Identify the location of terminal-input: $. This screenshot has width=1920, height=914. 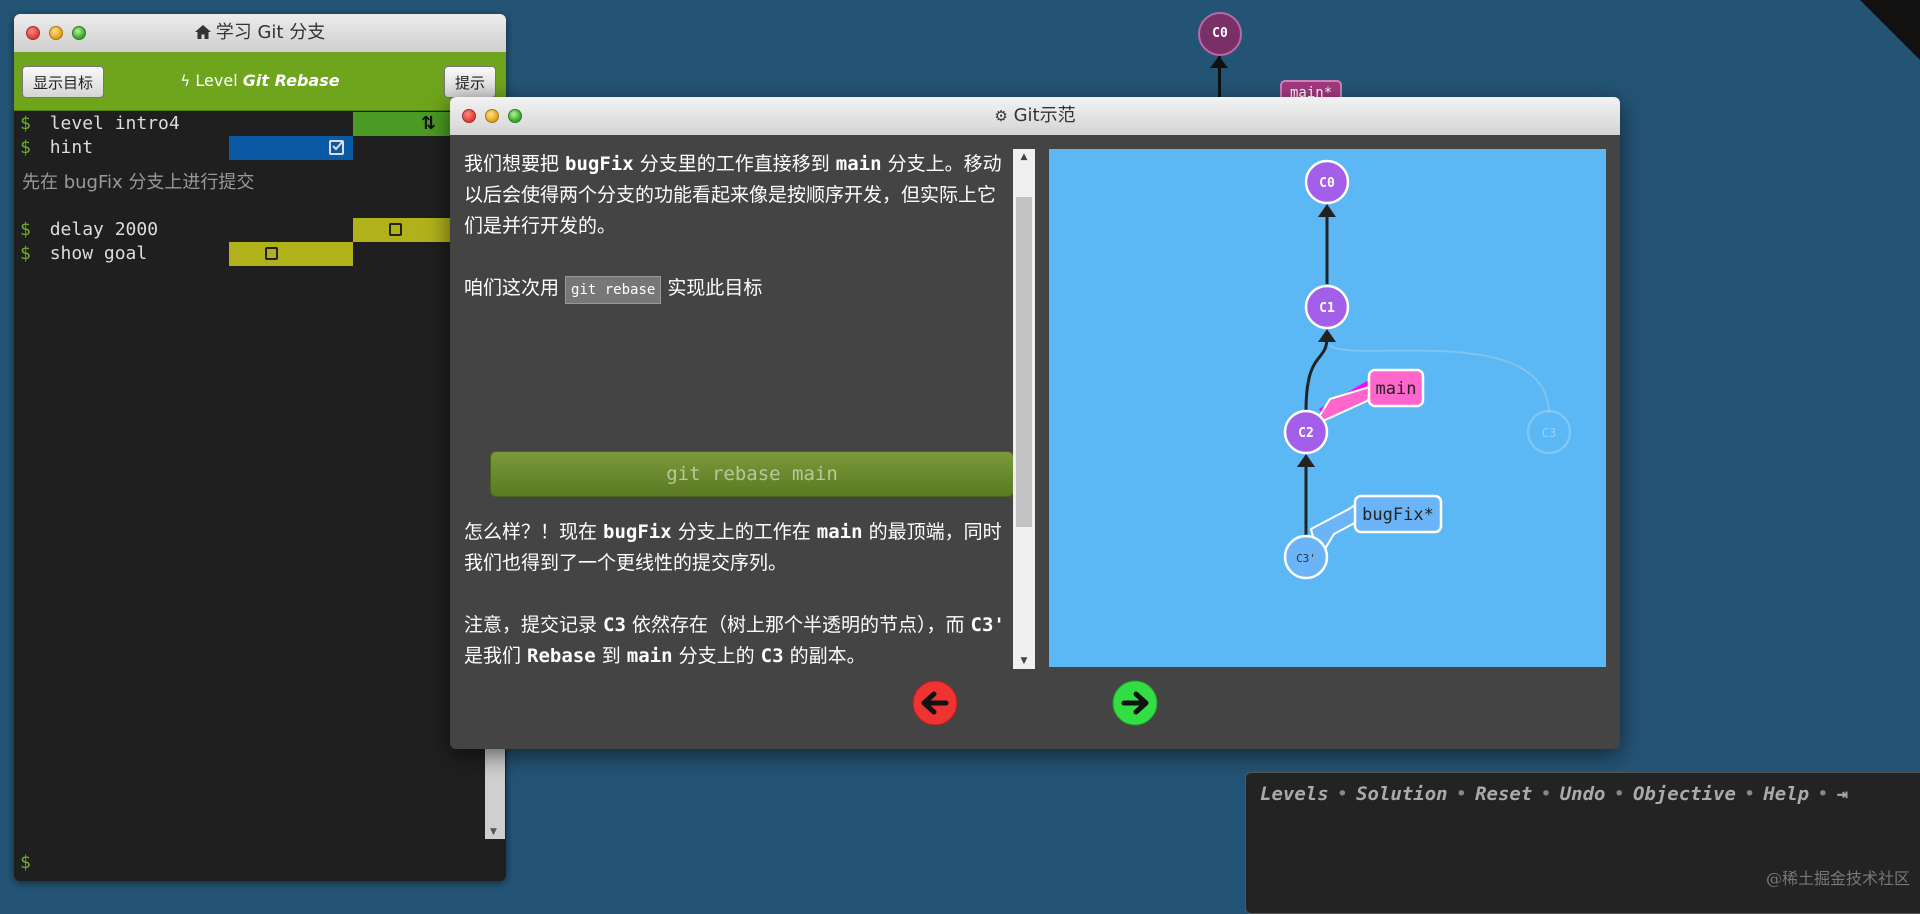
(25, 862).